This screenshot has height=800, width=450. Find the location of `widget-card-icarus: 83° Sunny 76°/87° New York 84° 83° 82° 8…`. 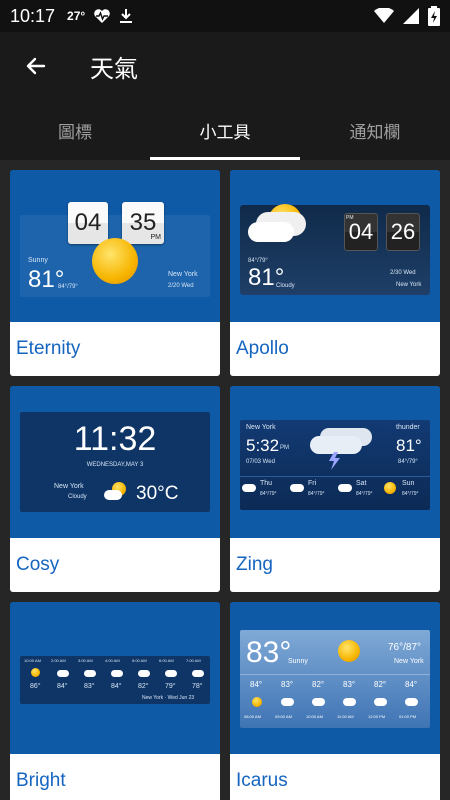

widget-card-icarus: 83° Sunny 76°/87° New York 84° 83° 82° 8… is located at coordinates (335, 701).